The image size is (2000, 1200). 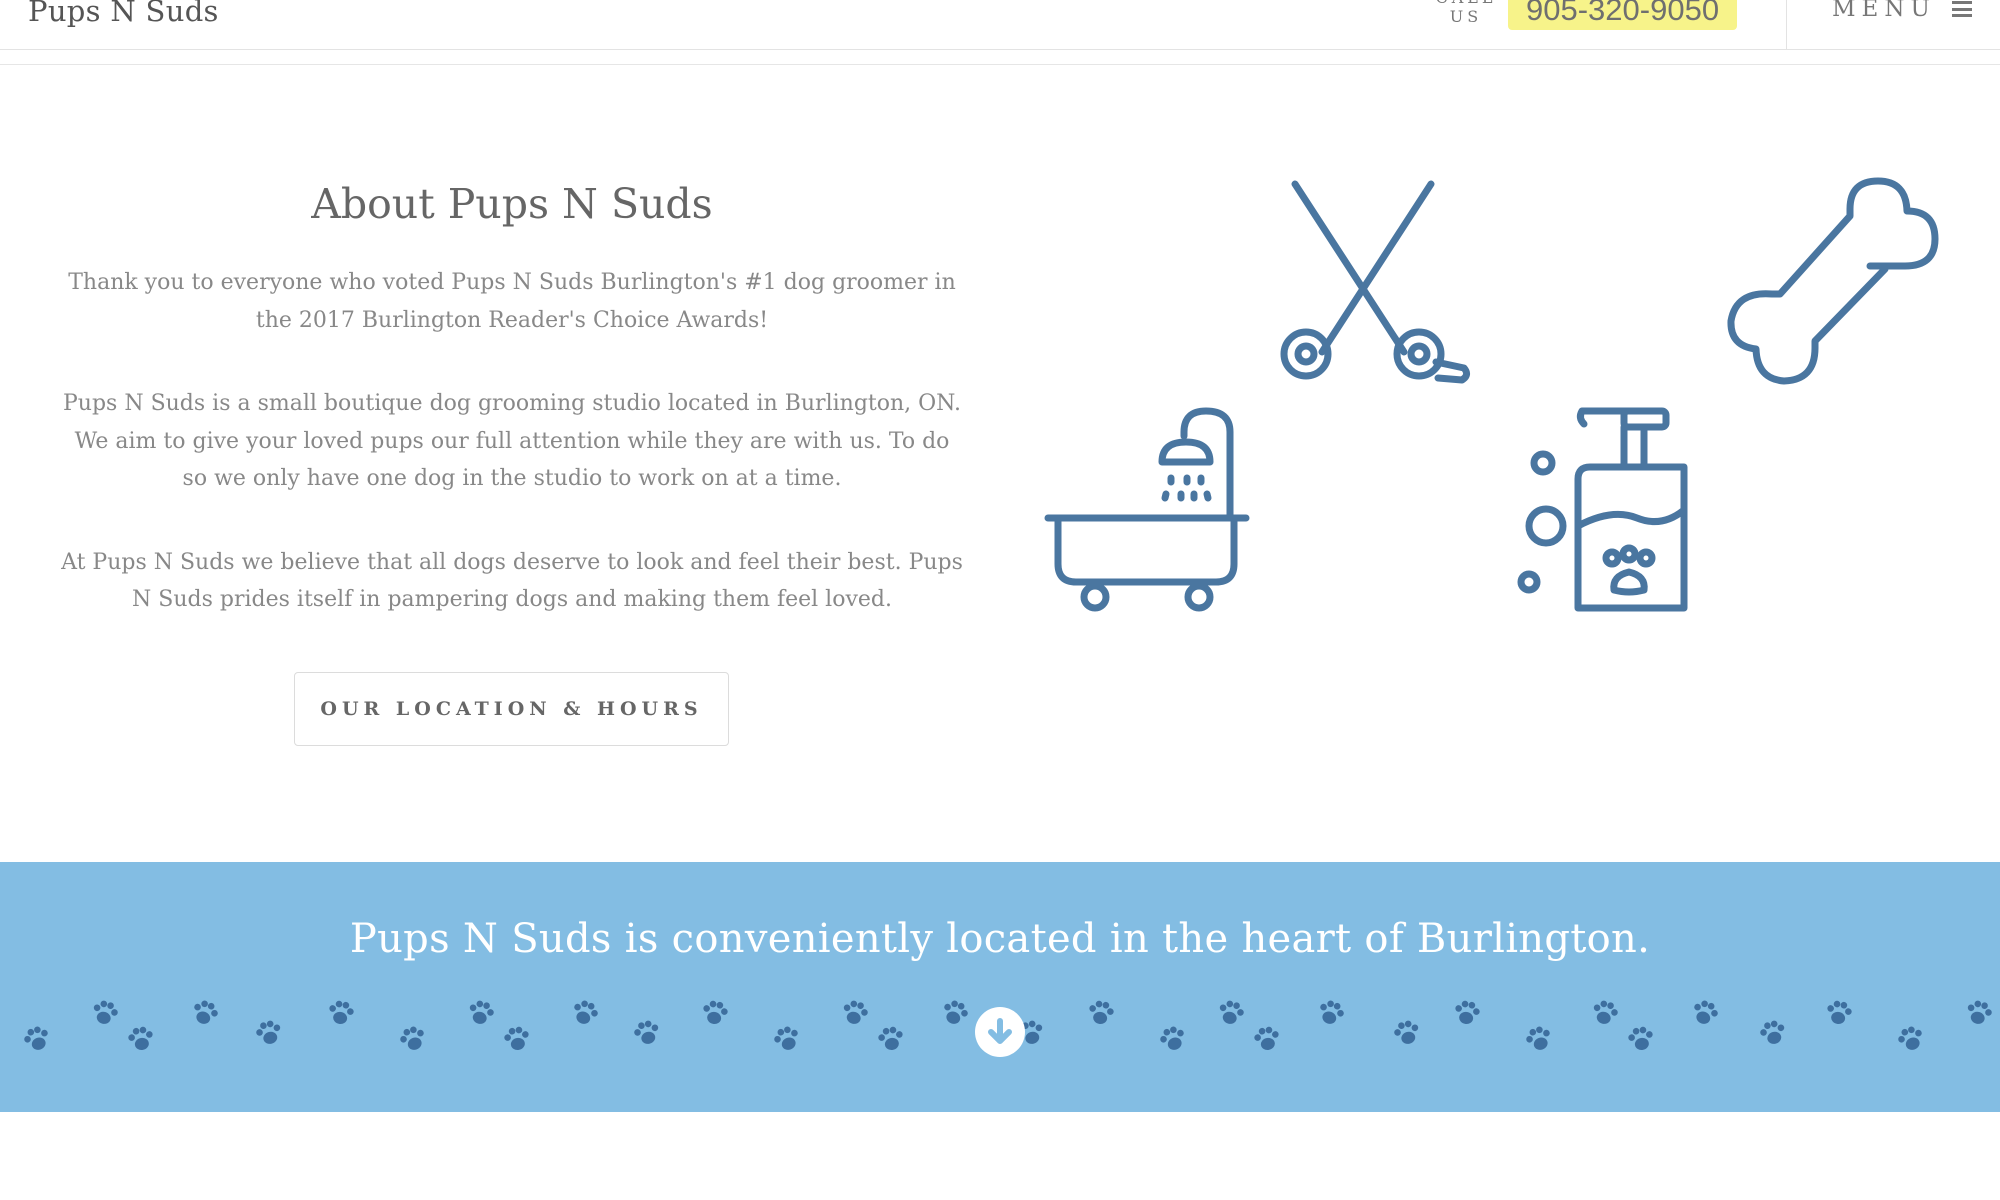 What do you see at coordinates (511, 709) in the screenshot?
I see `location-hours-button: OUR LOCATION & HOURS` at bounding box center [511, 709].